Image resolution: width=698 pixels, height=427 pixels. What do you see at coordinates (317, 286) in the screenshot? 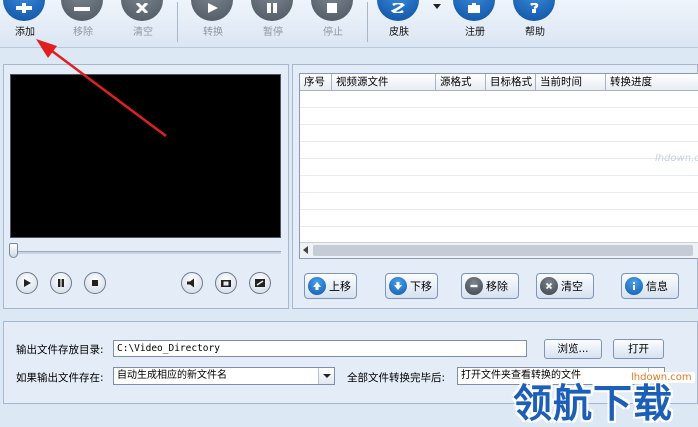
I see `arrow-up-icon` at bounding box center [317, 286].